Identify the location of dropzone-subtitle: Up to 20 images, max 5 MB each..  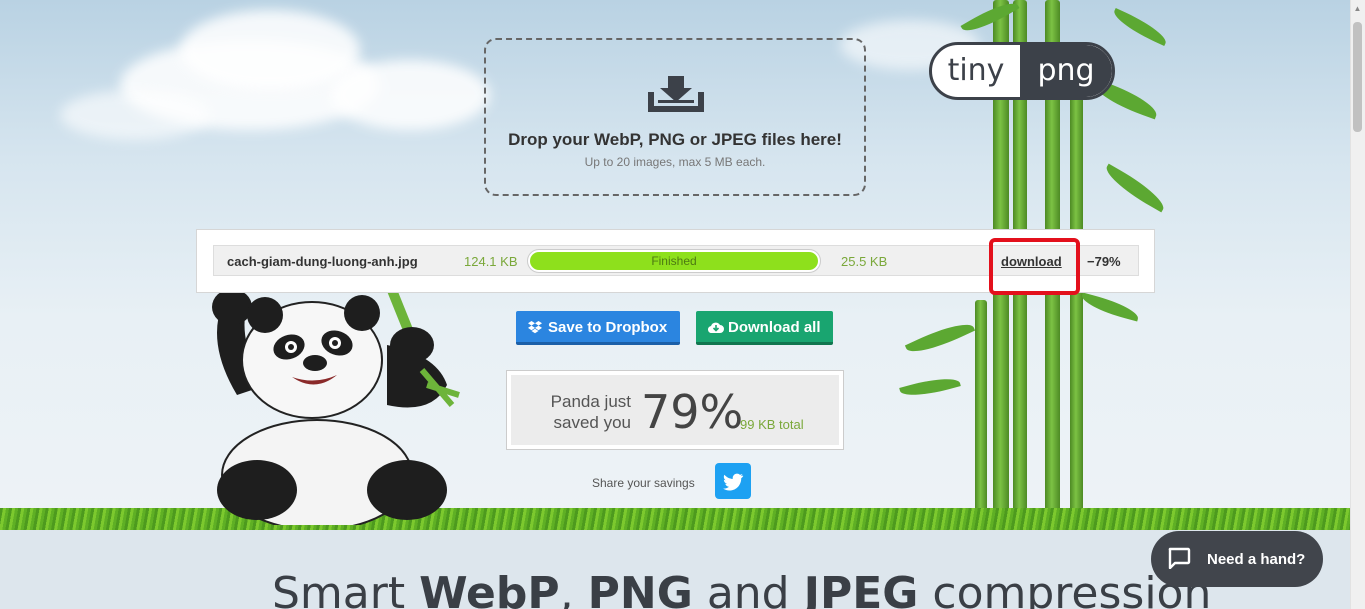
(675, 162).